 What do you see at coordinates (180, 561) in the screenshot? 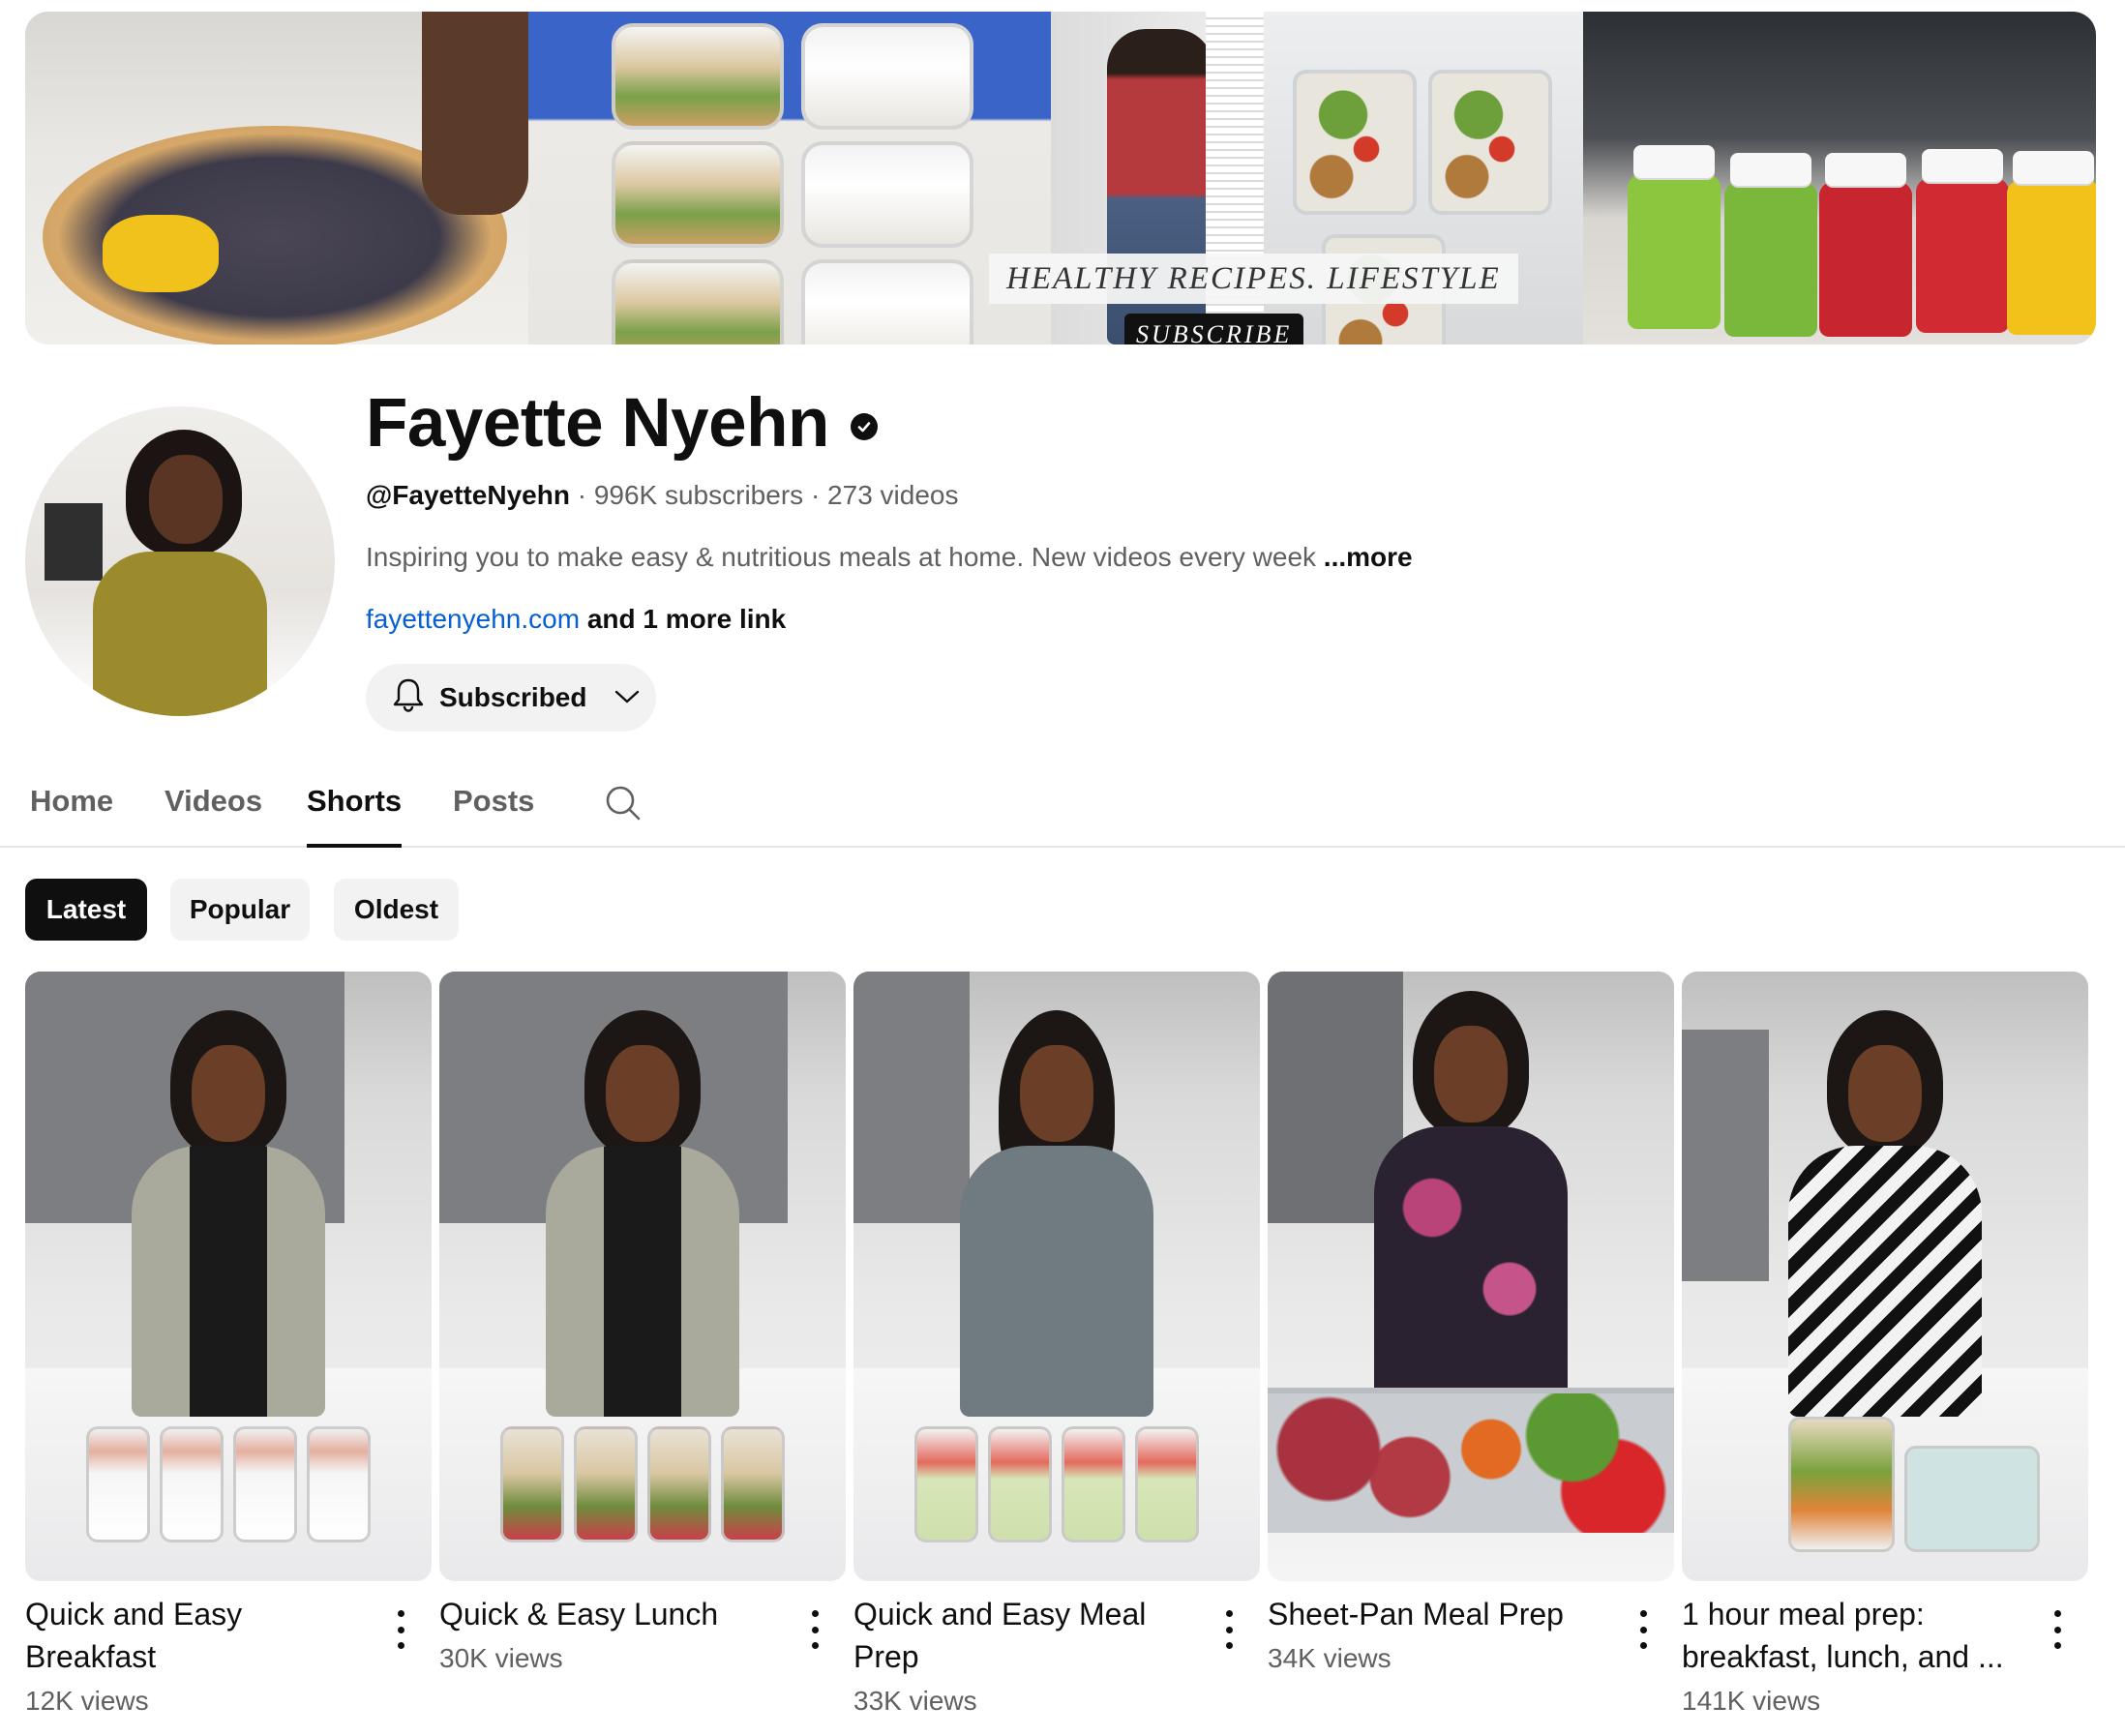
I see `channel-avatar` at bounding box center [180, 561].